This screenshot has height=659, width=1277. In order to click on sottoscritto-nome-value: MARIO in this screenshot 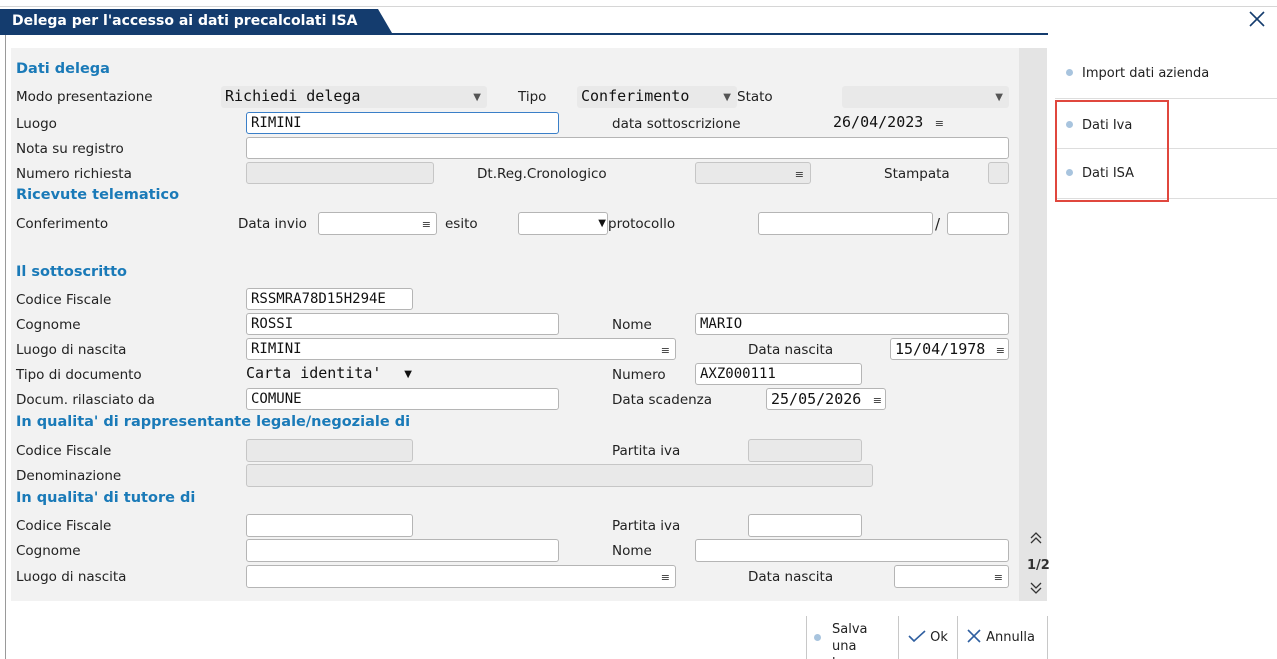, I will do `click(721, 324)`.